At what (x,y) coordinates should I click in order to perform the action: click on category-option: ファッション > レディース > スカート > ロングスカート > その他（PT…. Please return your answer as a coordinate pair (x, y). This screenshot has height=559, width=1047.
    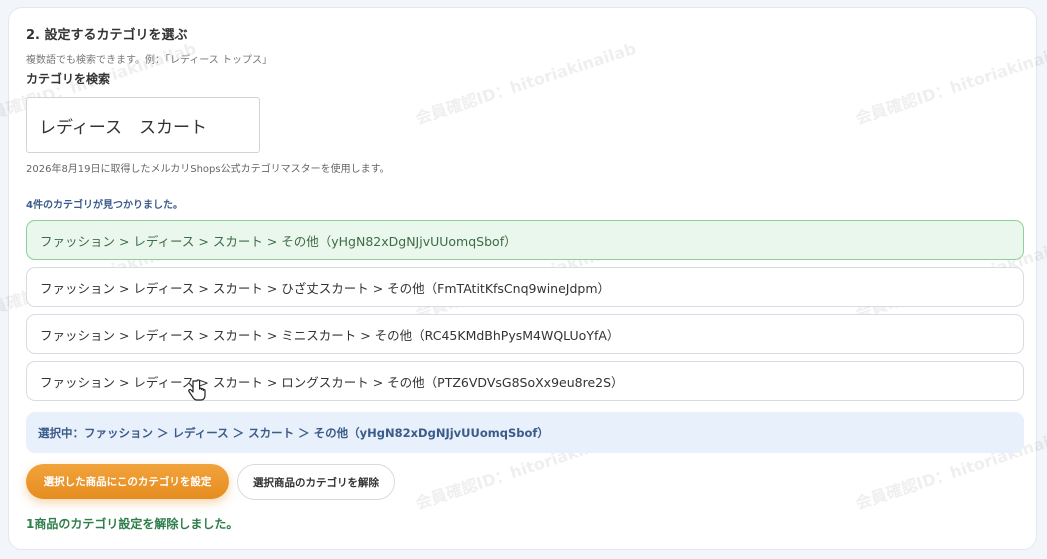
    Looking at the image, I should click on (525, 381).